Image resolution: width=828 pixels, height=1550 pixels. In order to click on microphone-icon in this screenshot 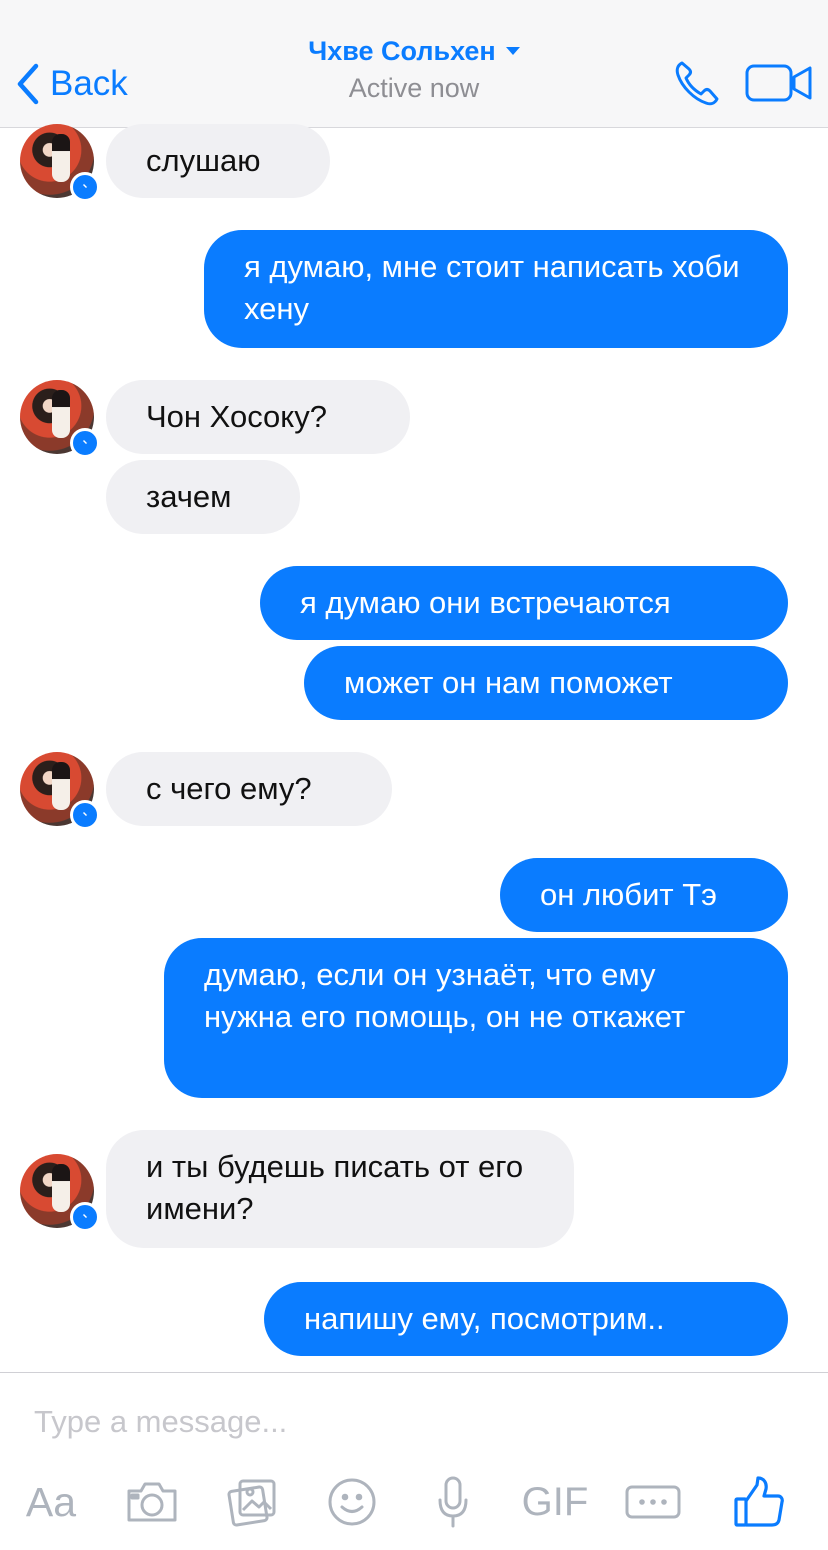, I will do `click(453, 1502)`.